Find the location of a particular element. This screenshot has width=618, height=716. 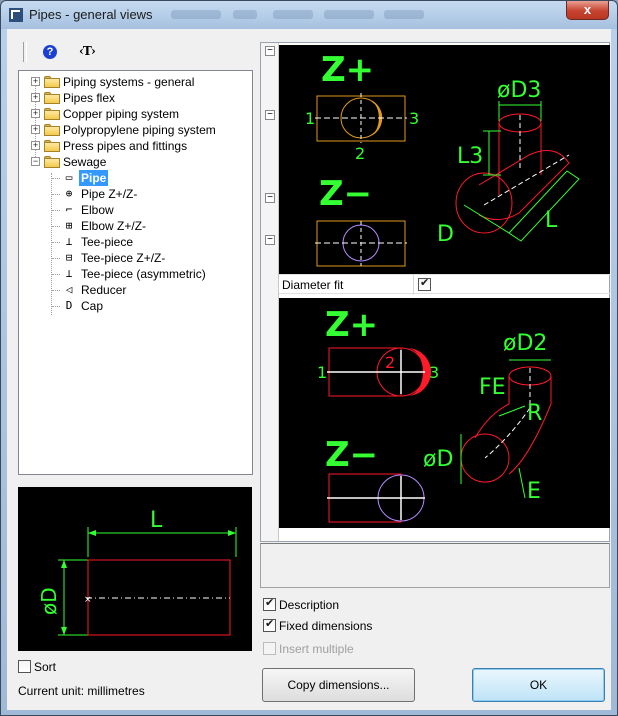

tee-preview-drawing: Z+ 1 3 2 Z− øD3 L3 D L is located at coordinates (442, 158).